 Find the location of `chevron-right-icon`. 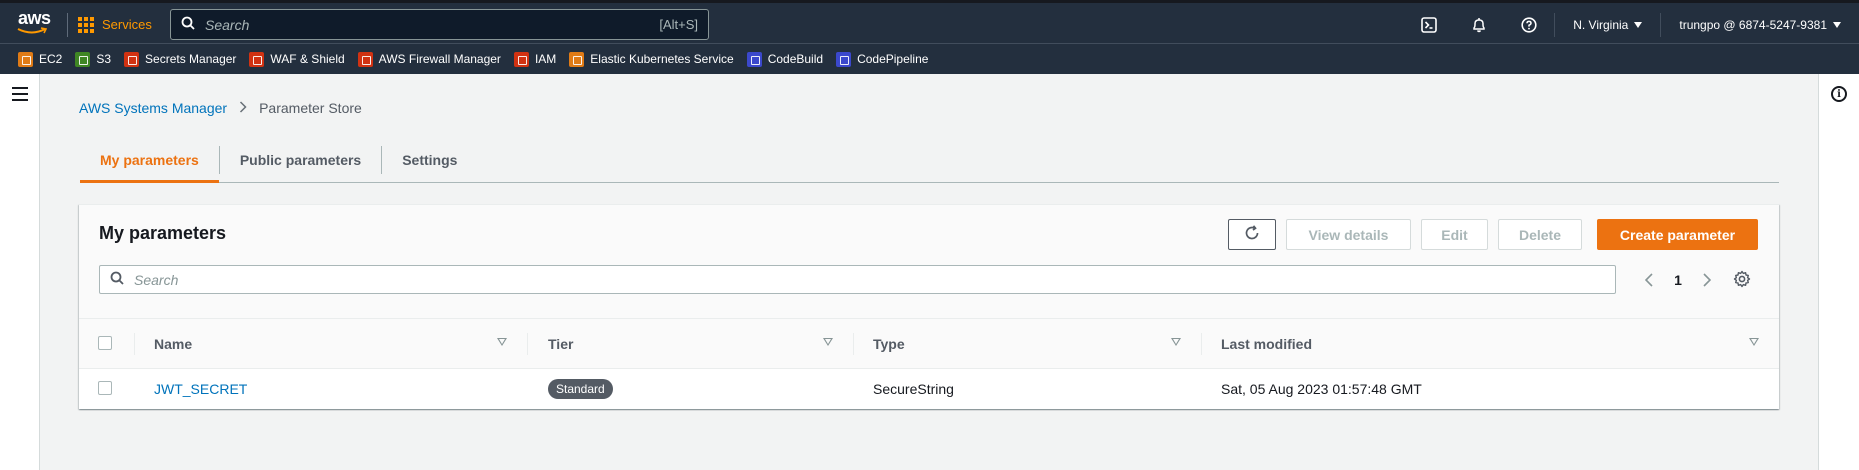

chevron-right-icon is located at coordinates (243, 108).